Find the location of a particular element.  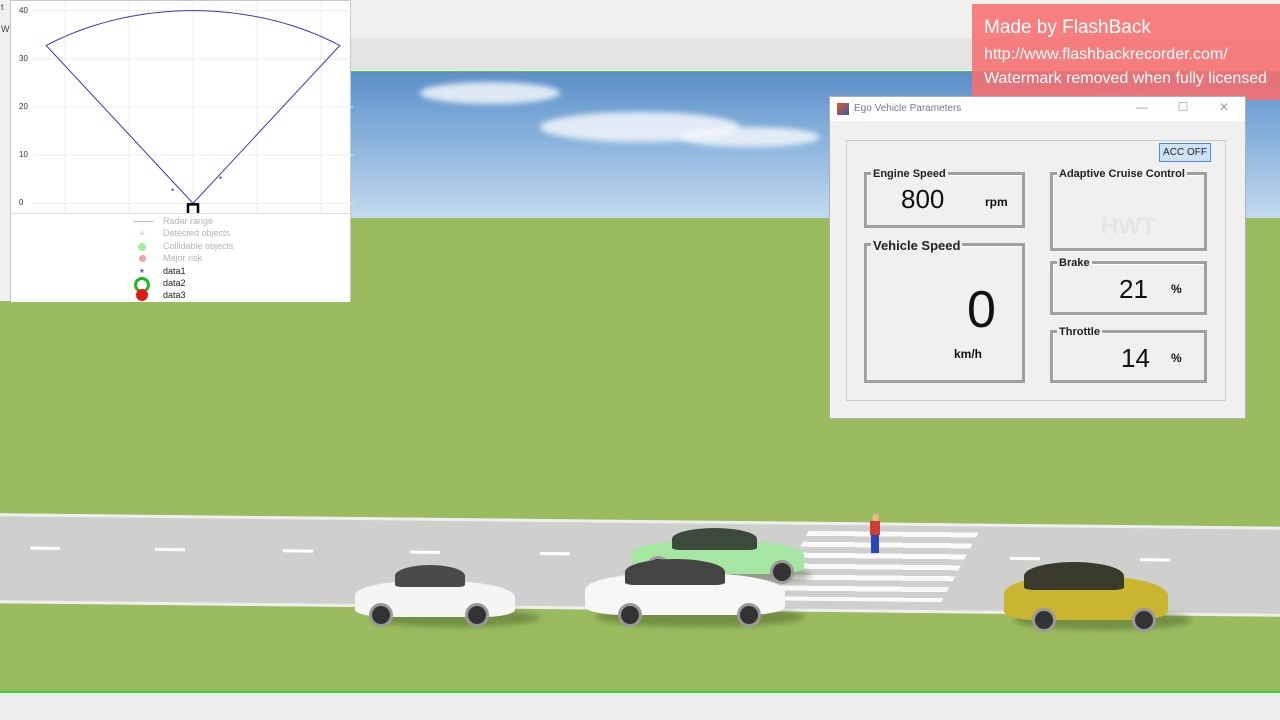

pedestrian is located at coordinates (875, 517).